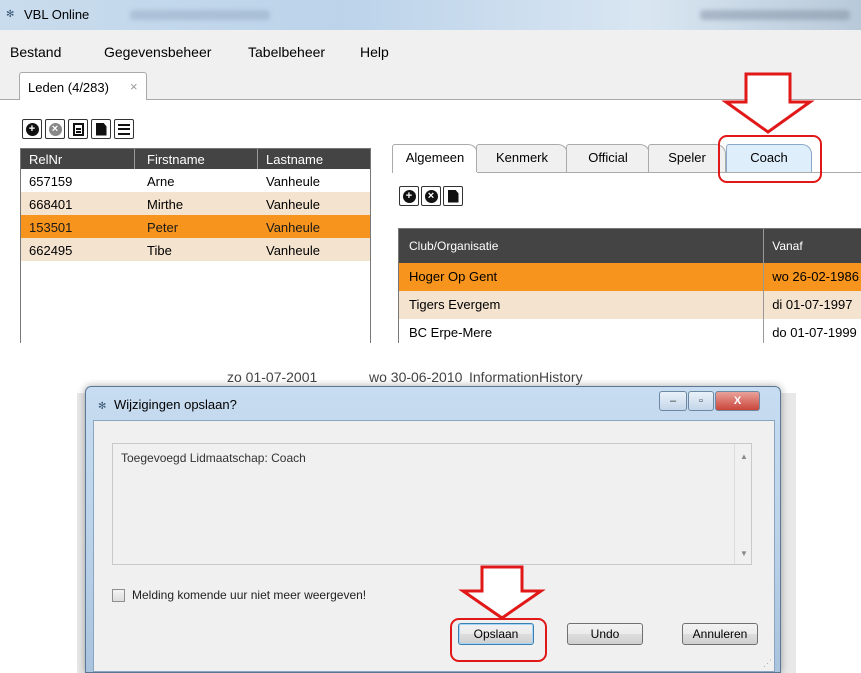 The width and height of the screenshot is (861, 673). Describe the element at coordinates (118, 595) in the screenshot. I see `dont-show-checkbox` at that location.